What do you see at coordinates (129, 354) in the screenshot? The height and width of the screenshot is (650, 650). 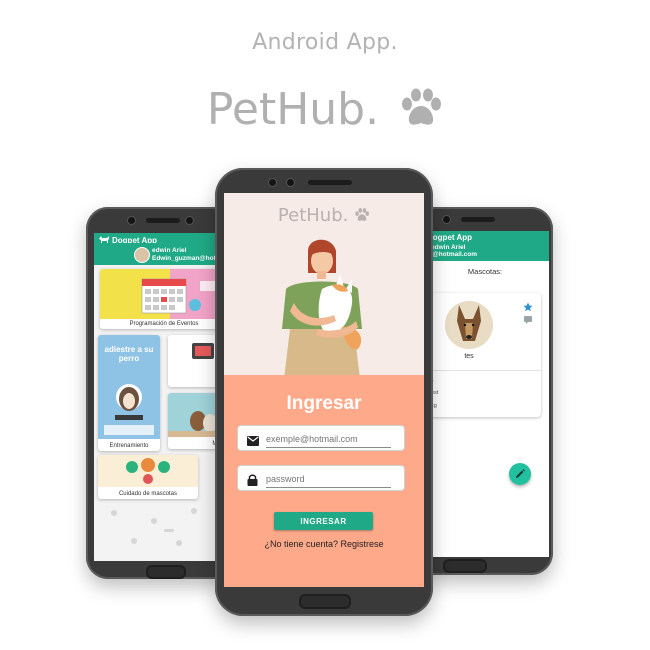 I see `poster-text: adiestre a su perro` at bounding box center [129, 354].